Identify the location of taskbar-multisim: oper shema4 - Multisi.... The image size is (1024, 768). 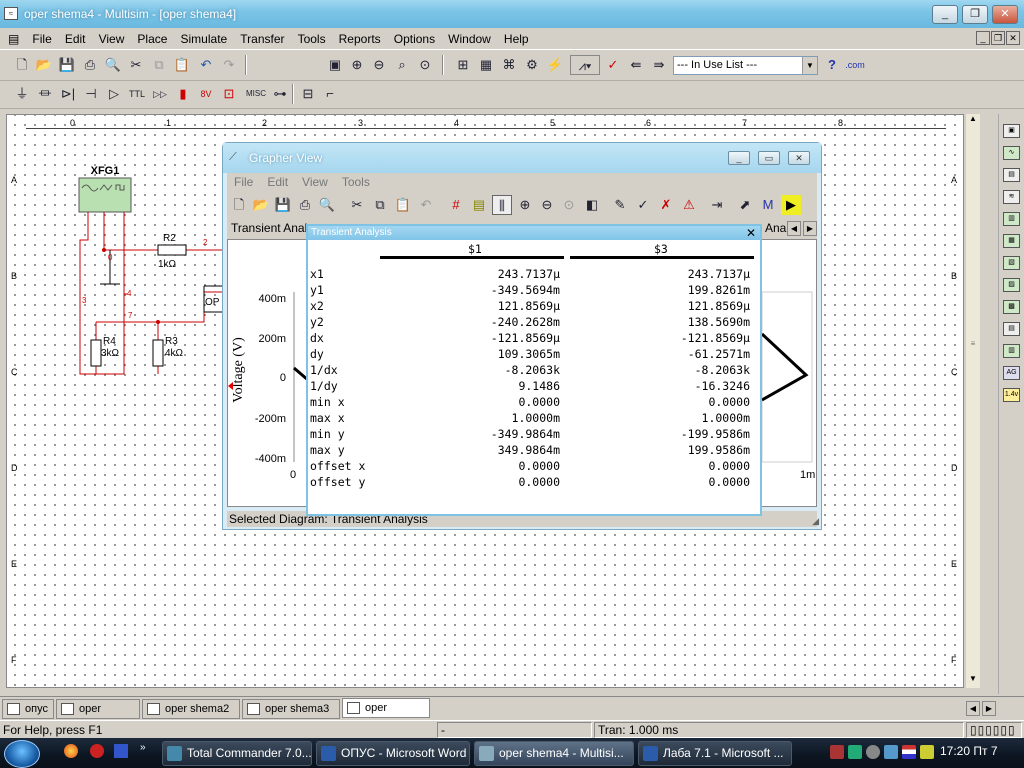
(554, 753).